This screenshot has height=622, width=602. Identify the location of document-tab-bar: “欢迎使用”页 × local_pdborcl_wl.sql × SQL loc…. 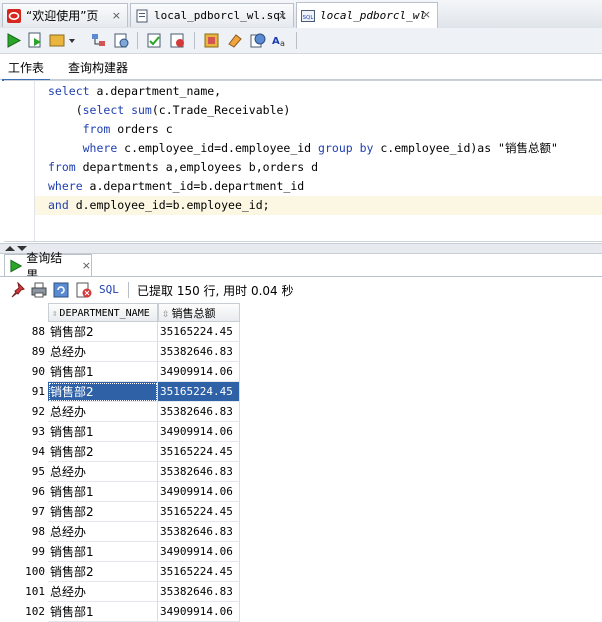
(301, 14).